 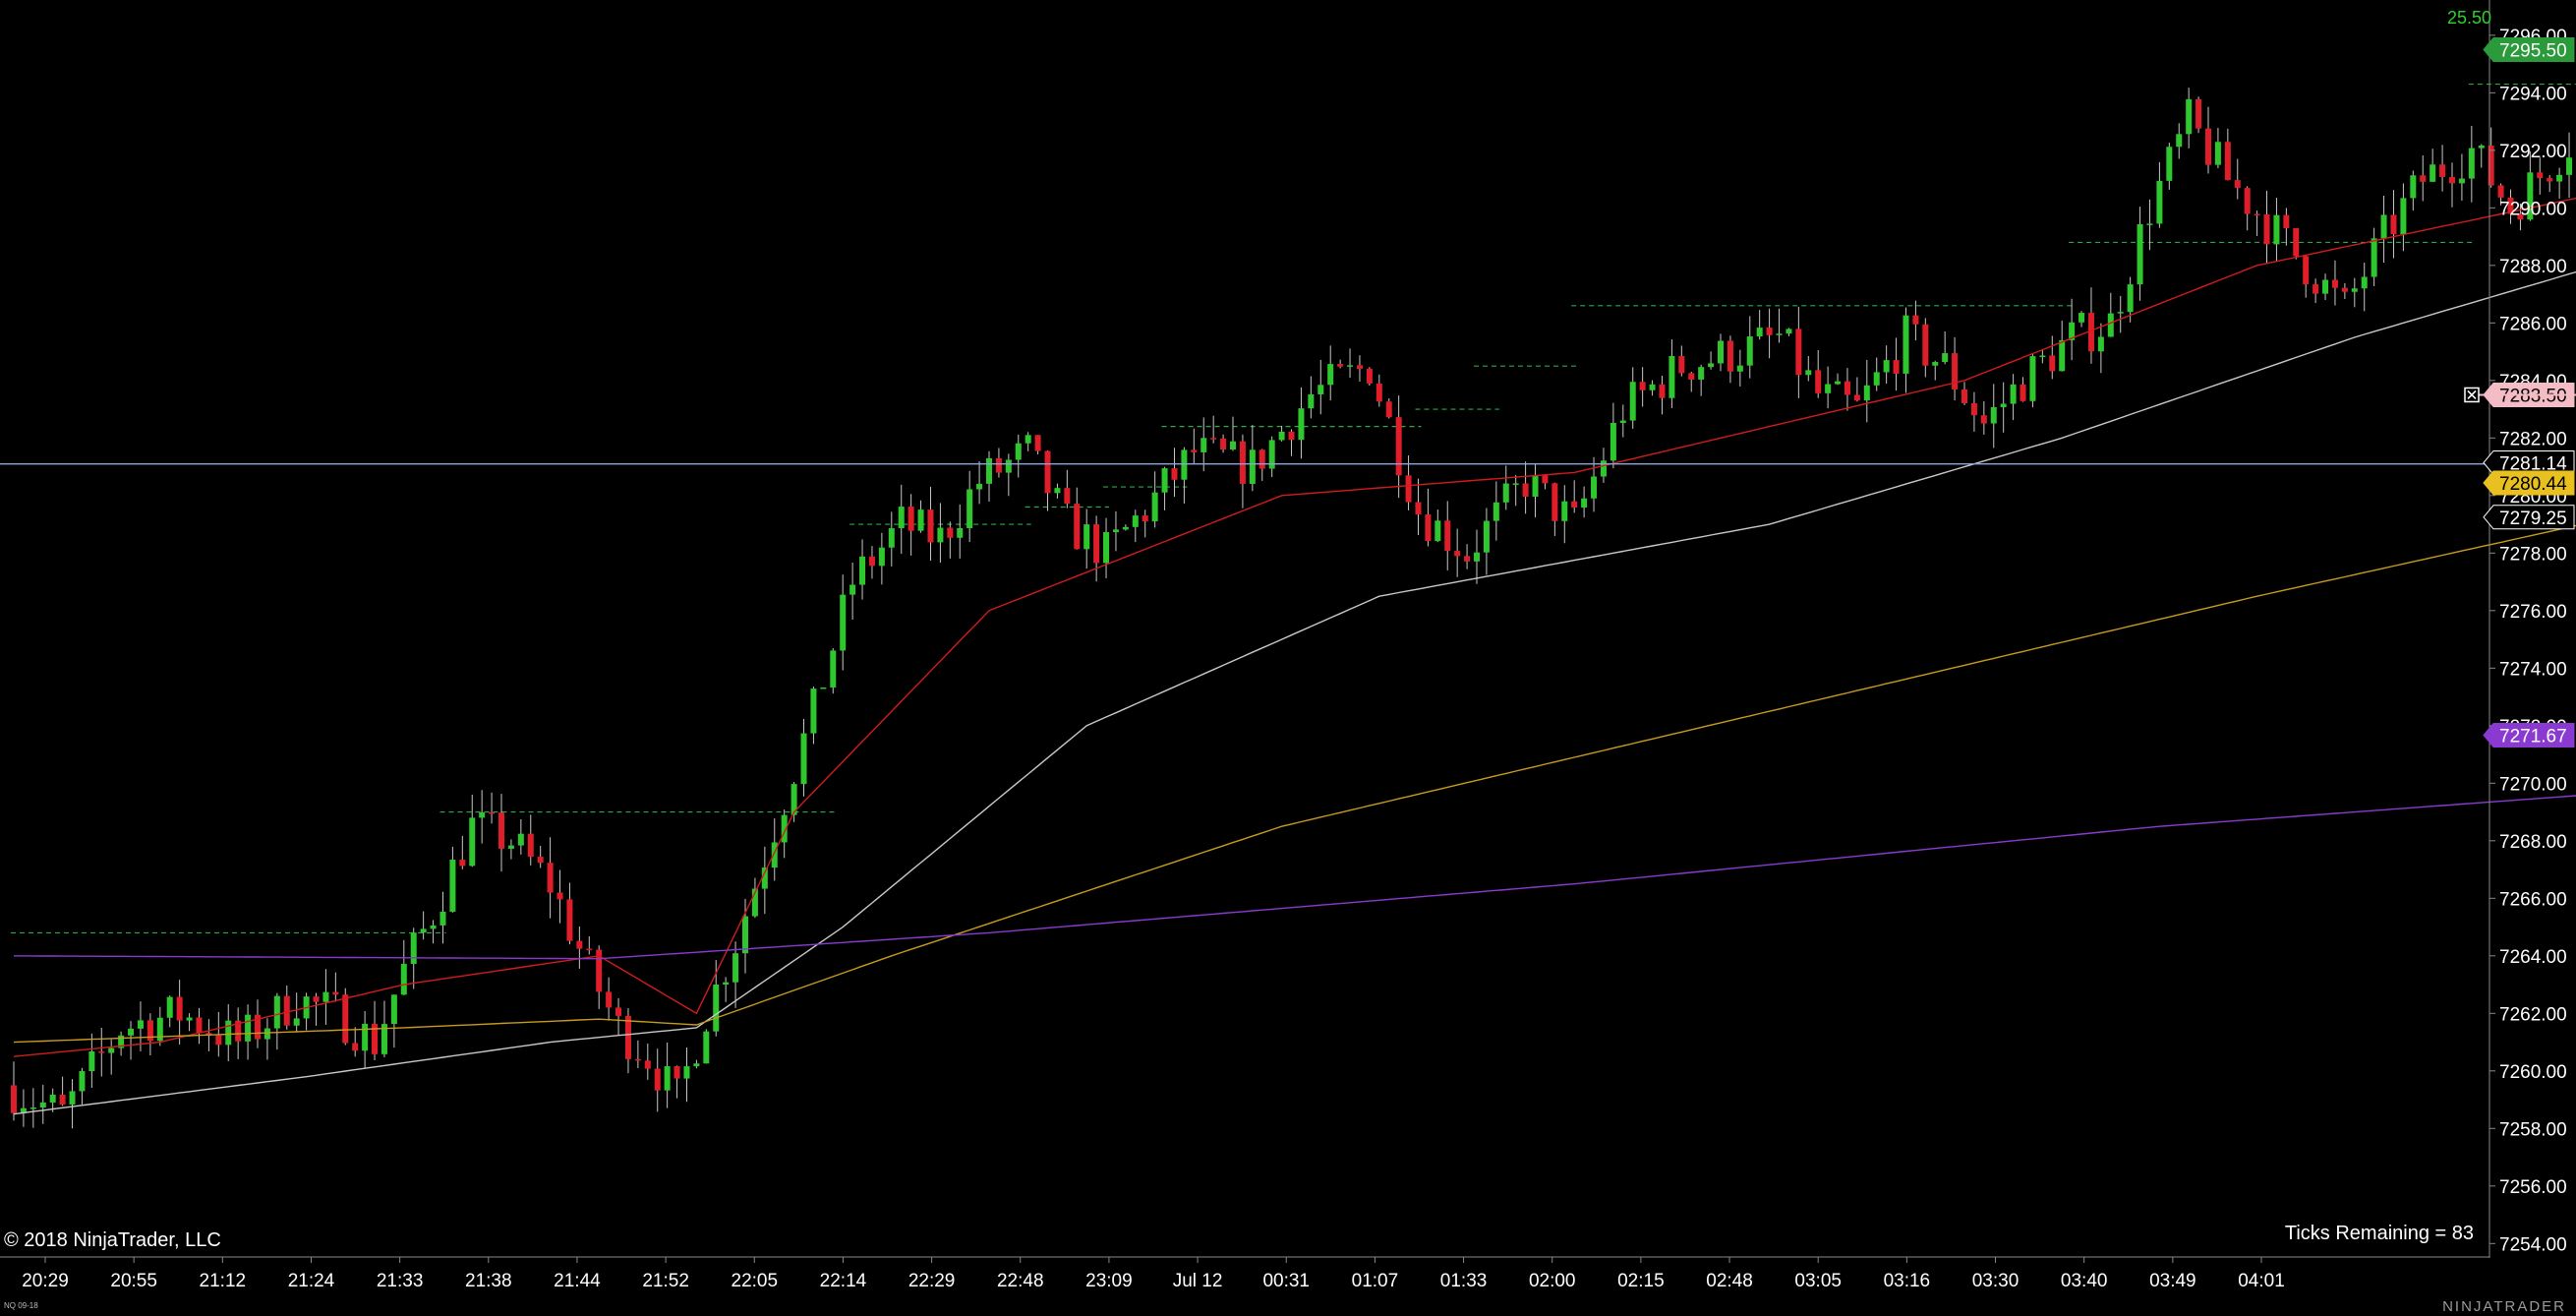 What do you see at coordinates (1020, 1281) in the screenshot?
I see `x-tick-label: 22:48` at bounding box center [1020, 1281].